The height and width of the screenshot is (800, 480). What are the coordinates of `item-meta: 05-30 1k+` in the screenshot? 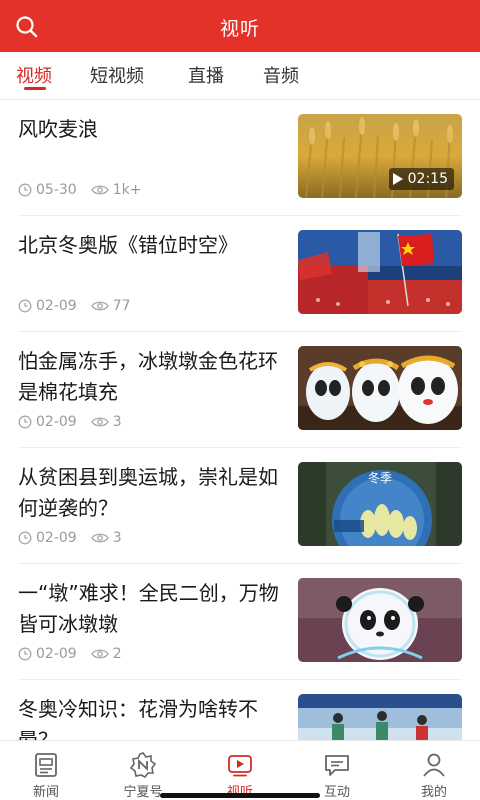 It's located at (79, 190).